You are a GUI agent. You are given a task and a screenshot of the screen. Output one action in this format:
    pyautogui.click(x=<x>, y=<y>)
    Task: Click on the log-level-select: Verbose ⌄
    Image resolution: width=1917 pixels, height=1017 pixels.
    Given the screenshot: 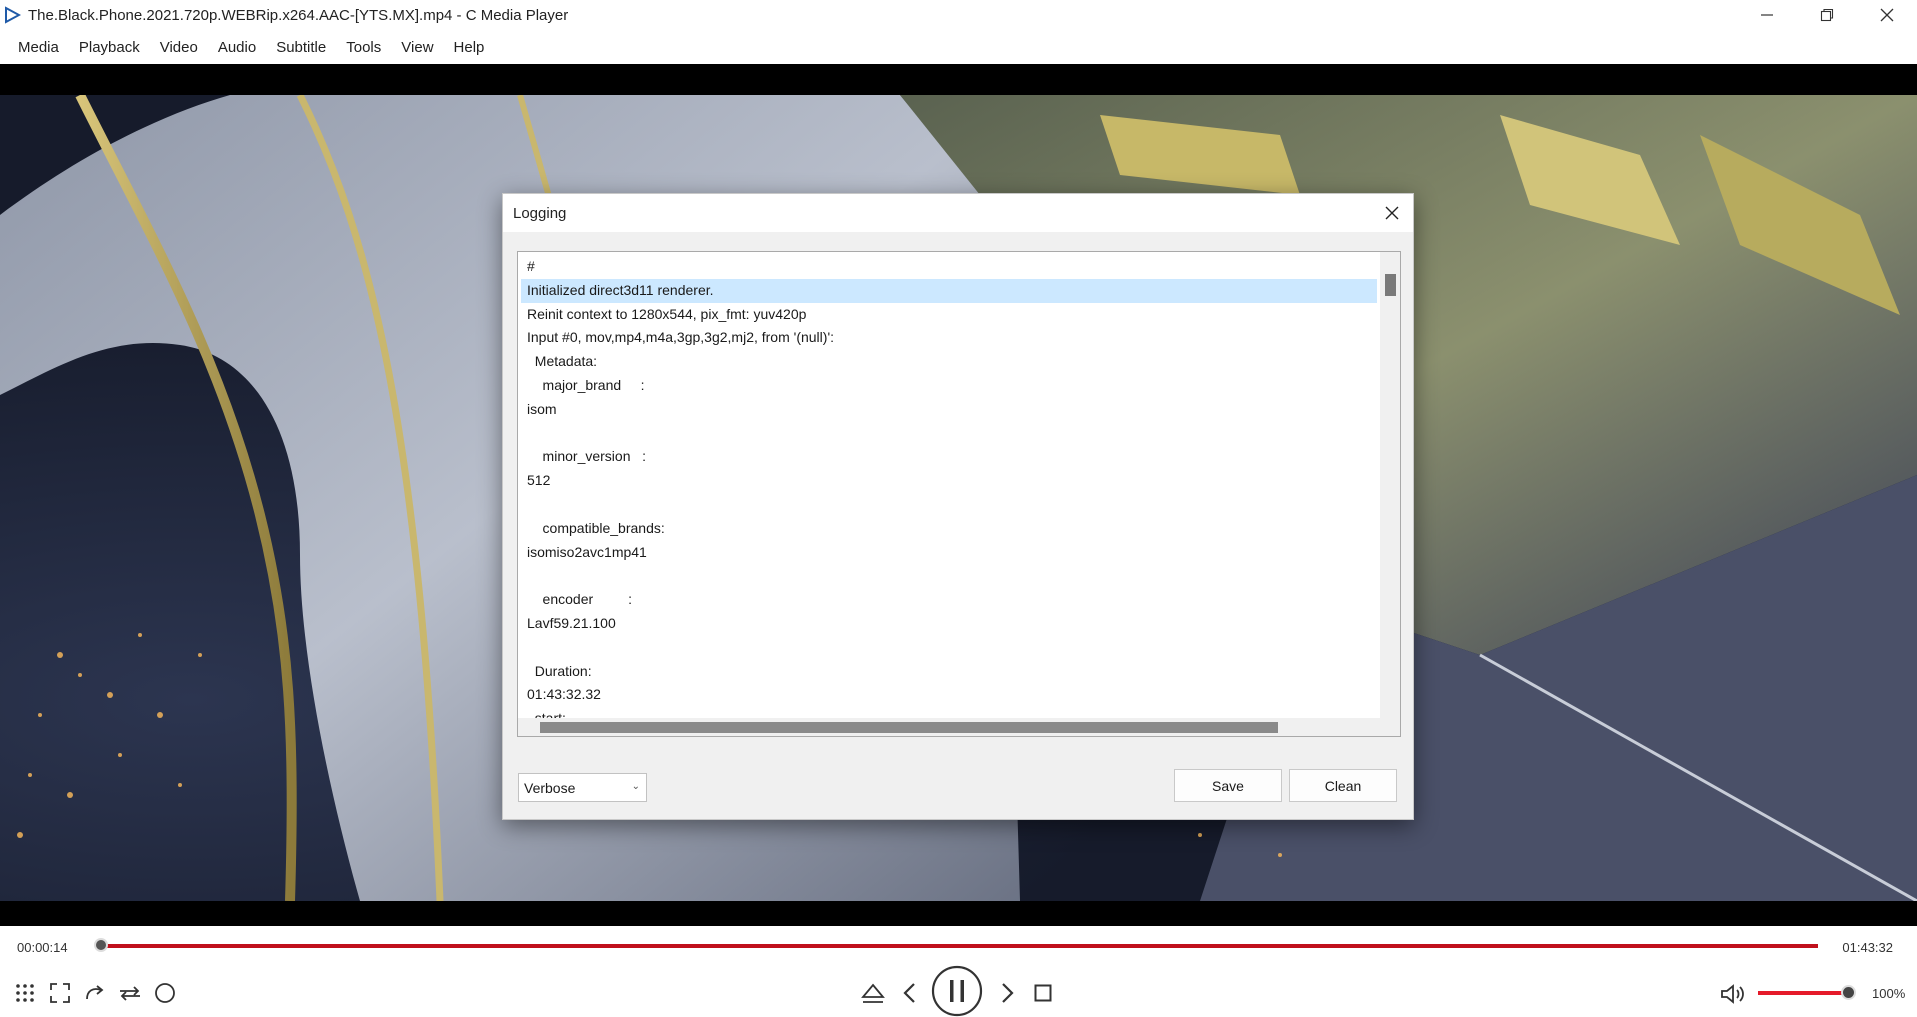 What is the action you would take?
    pyautogui.click(x=582, y=787)
    